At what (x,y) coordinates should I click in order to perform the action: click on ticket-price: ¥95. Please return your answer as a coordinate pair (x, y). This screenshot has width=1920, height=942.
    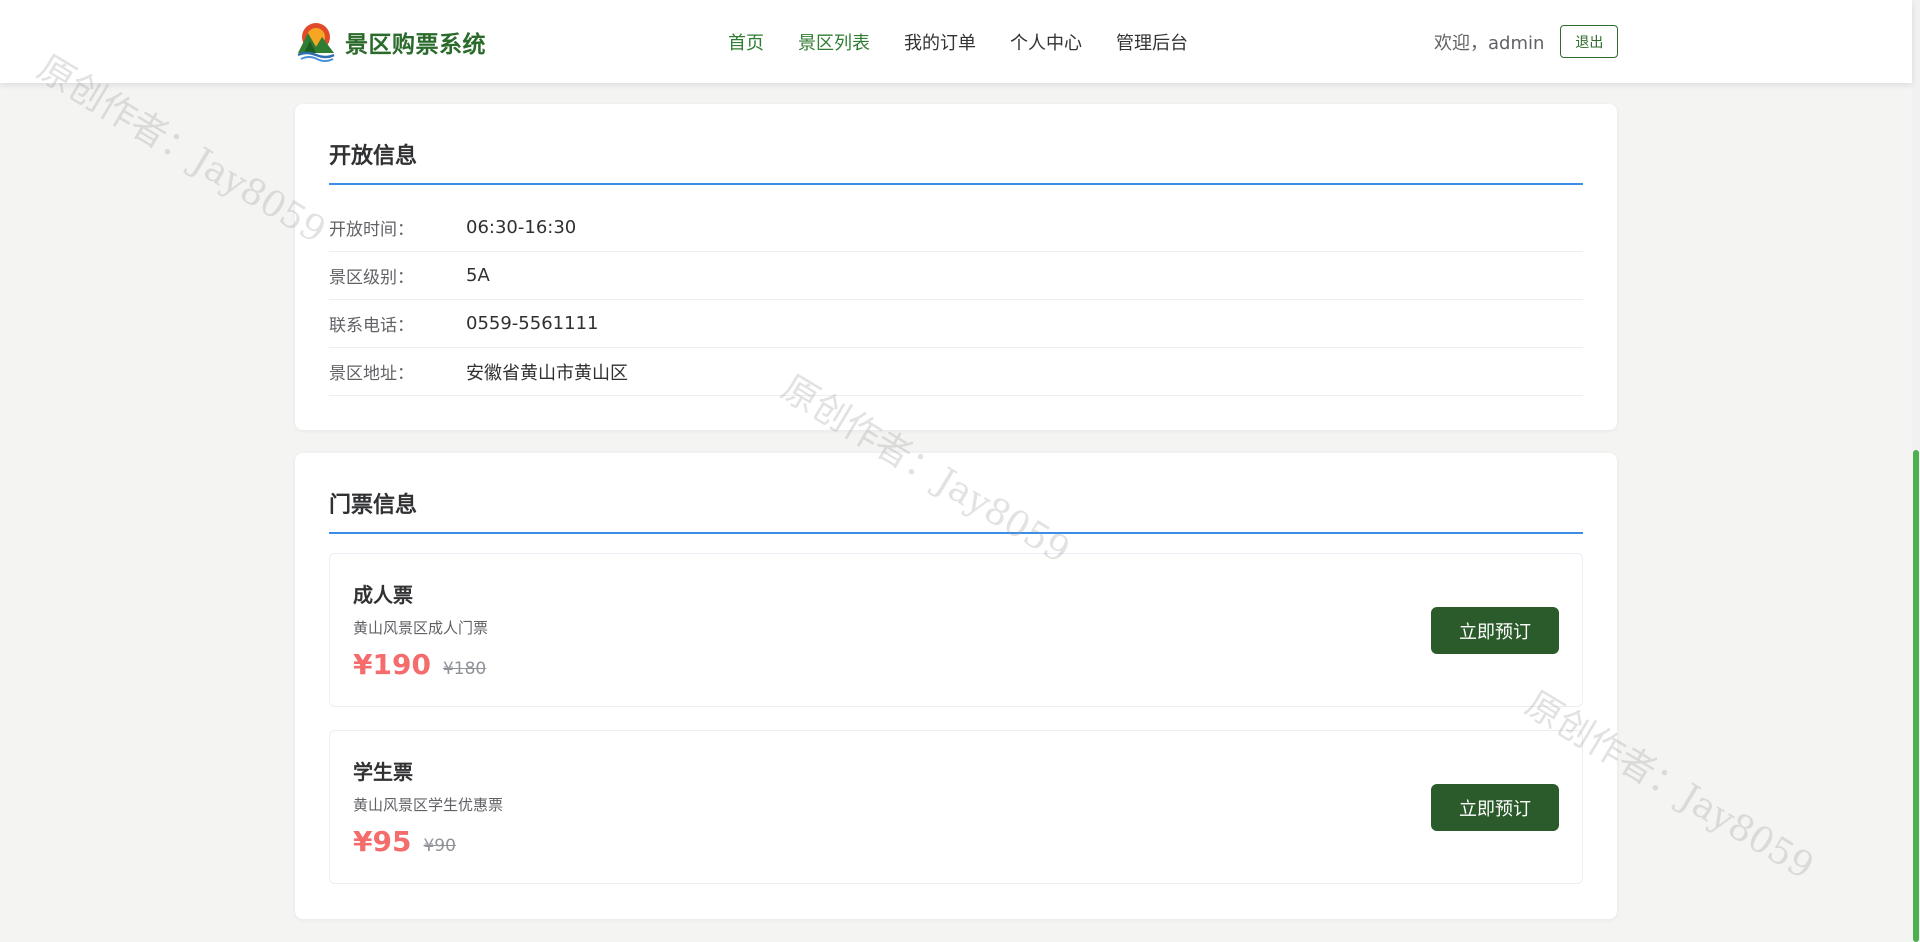
    Looking at the image, I should click on (382, 841).